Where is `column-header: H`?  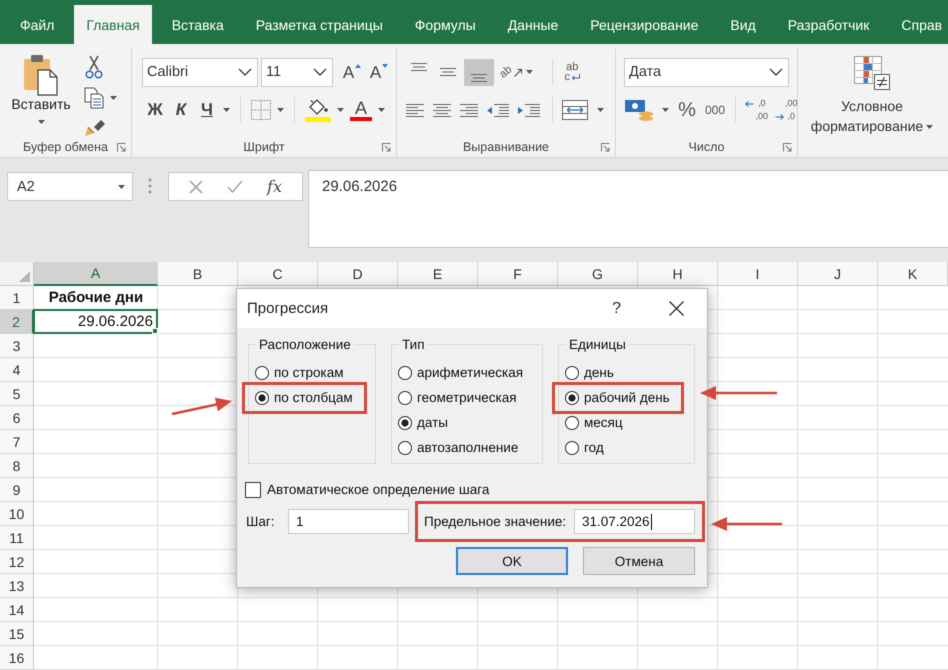
column-header: H is located at coordinates (678, 274).